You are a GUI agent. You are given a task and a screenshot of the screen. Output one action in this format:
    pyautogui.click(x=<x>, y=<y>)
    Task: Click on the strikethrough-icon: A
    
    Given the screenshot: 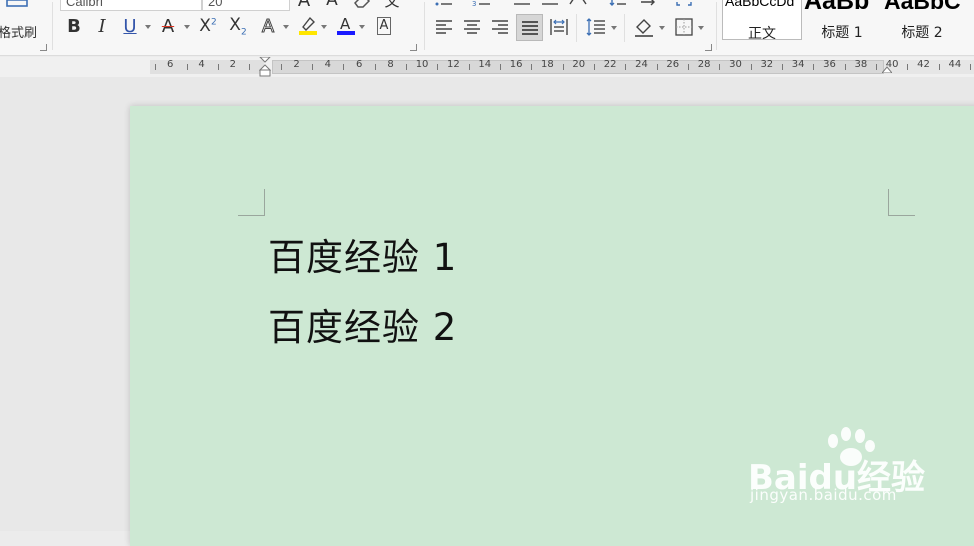 What is the action you would take?
    pyautogui.click(x=168, y=26)
    